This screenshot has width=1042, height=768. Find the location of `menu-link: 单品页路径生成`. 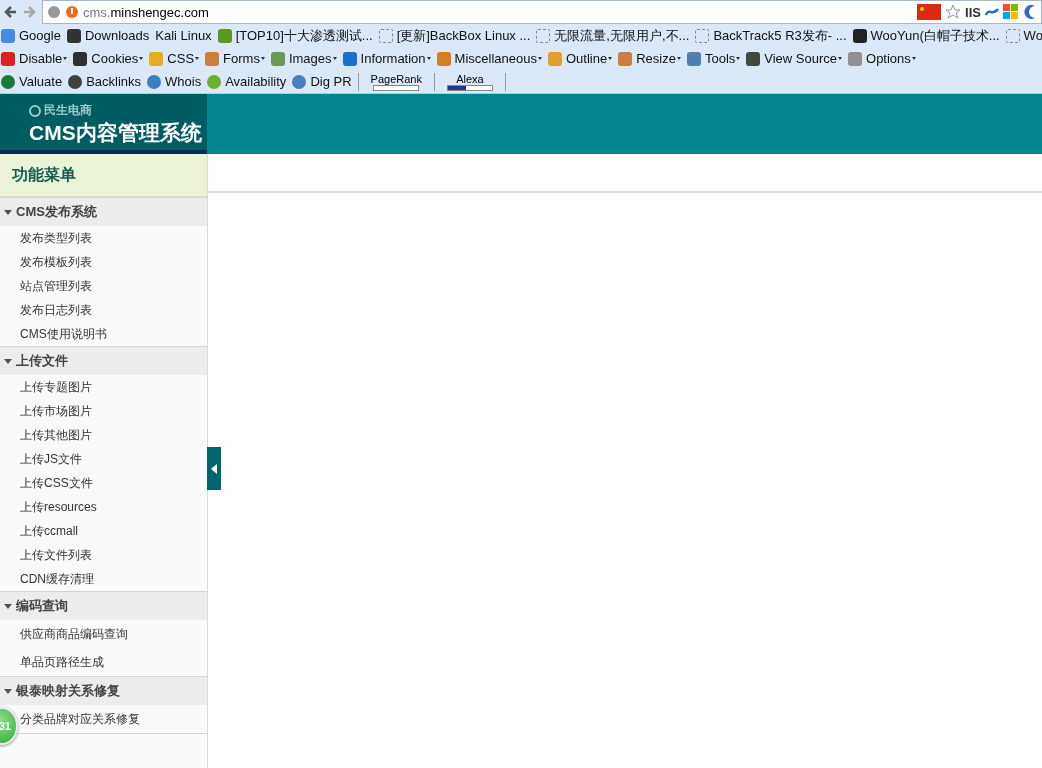

menu-link: 单品页路径生成 is located at coordinates (113, 662).